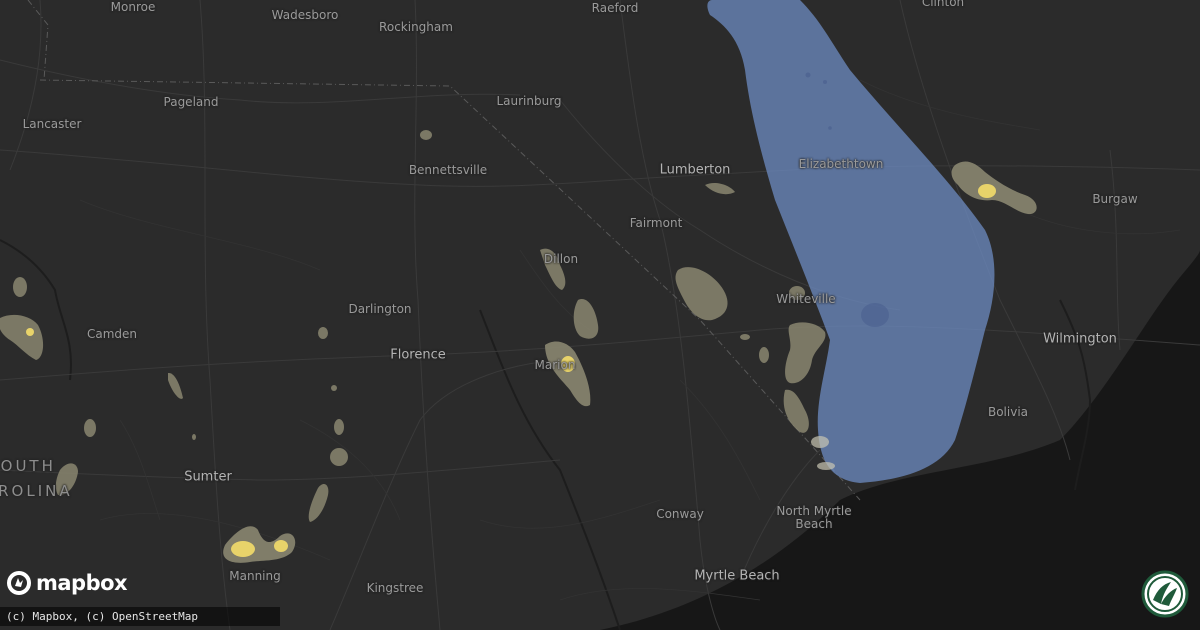 The image size is (1200, 630). Describe the element at coordinates (305, 15) in the screenshot. I see `place-wadesboro: Wadesboro` at that location.